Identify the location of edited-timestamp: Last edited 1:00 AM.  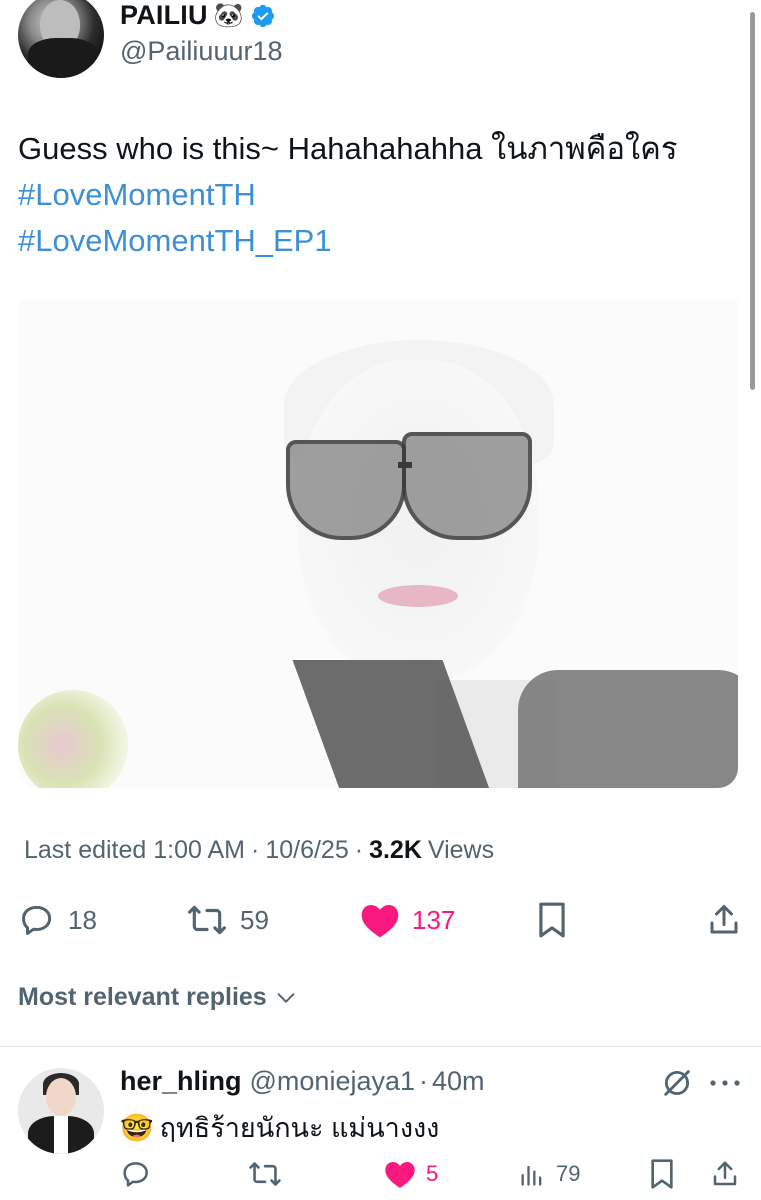
(134, 850).